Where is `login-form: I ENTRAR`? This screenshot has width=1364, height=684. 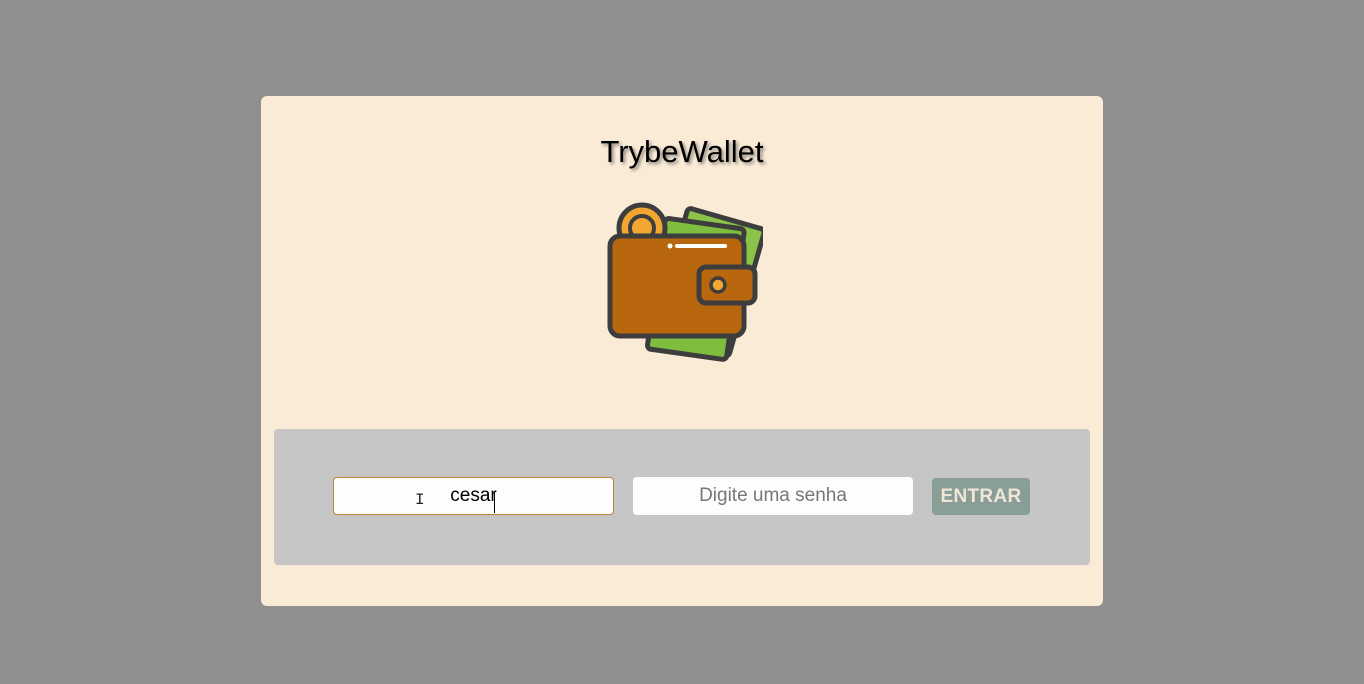
login-form: I ENTRAR is located at coordinates (682, 497).